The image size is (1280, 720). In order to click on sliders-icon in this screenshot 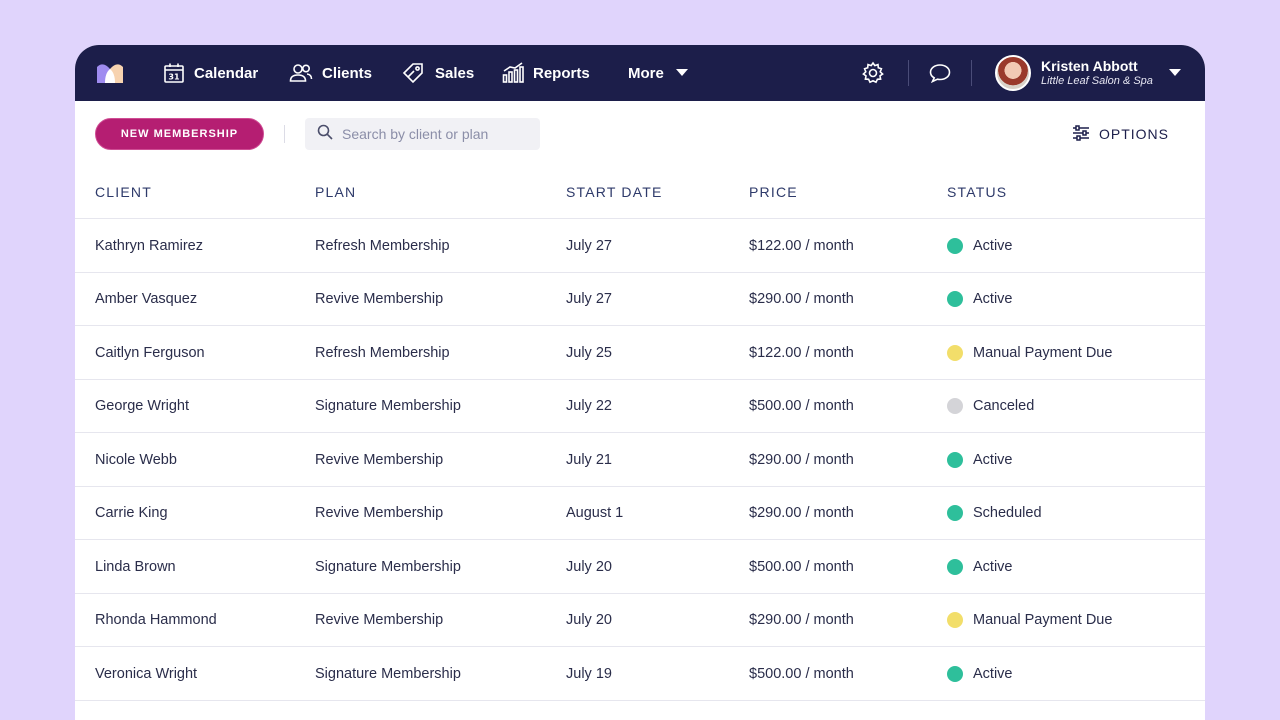, I will do `click(1081, 134)`.